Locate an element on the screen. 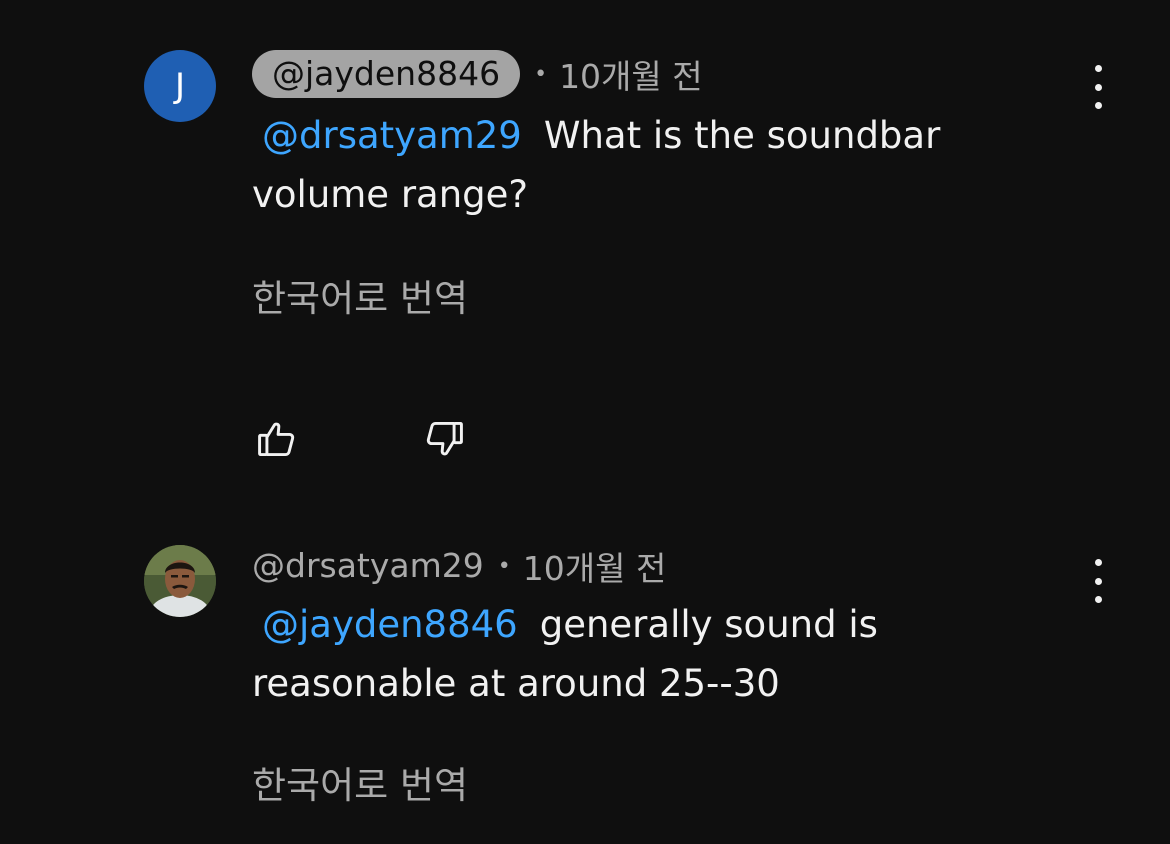 This screenshot has width=1170, height=844. comment-meta: @drsatyam29 • 10개월 전 is located at coordinates (459, 566).